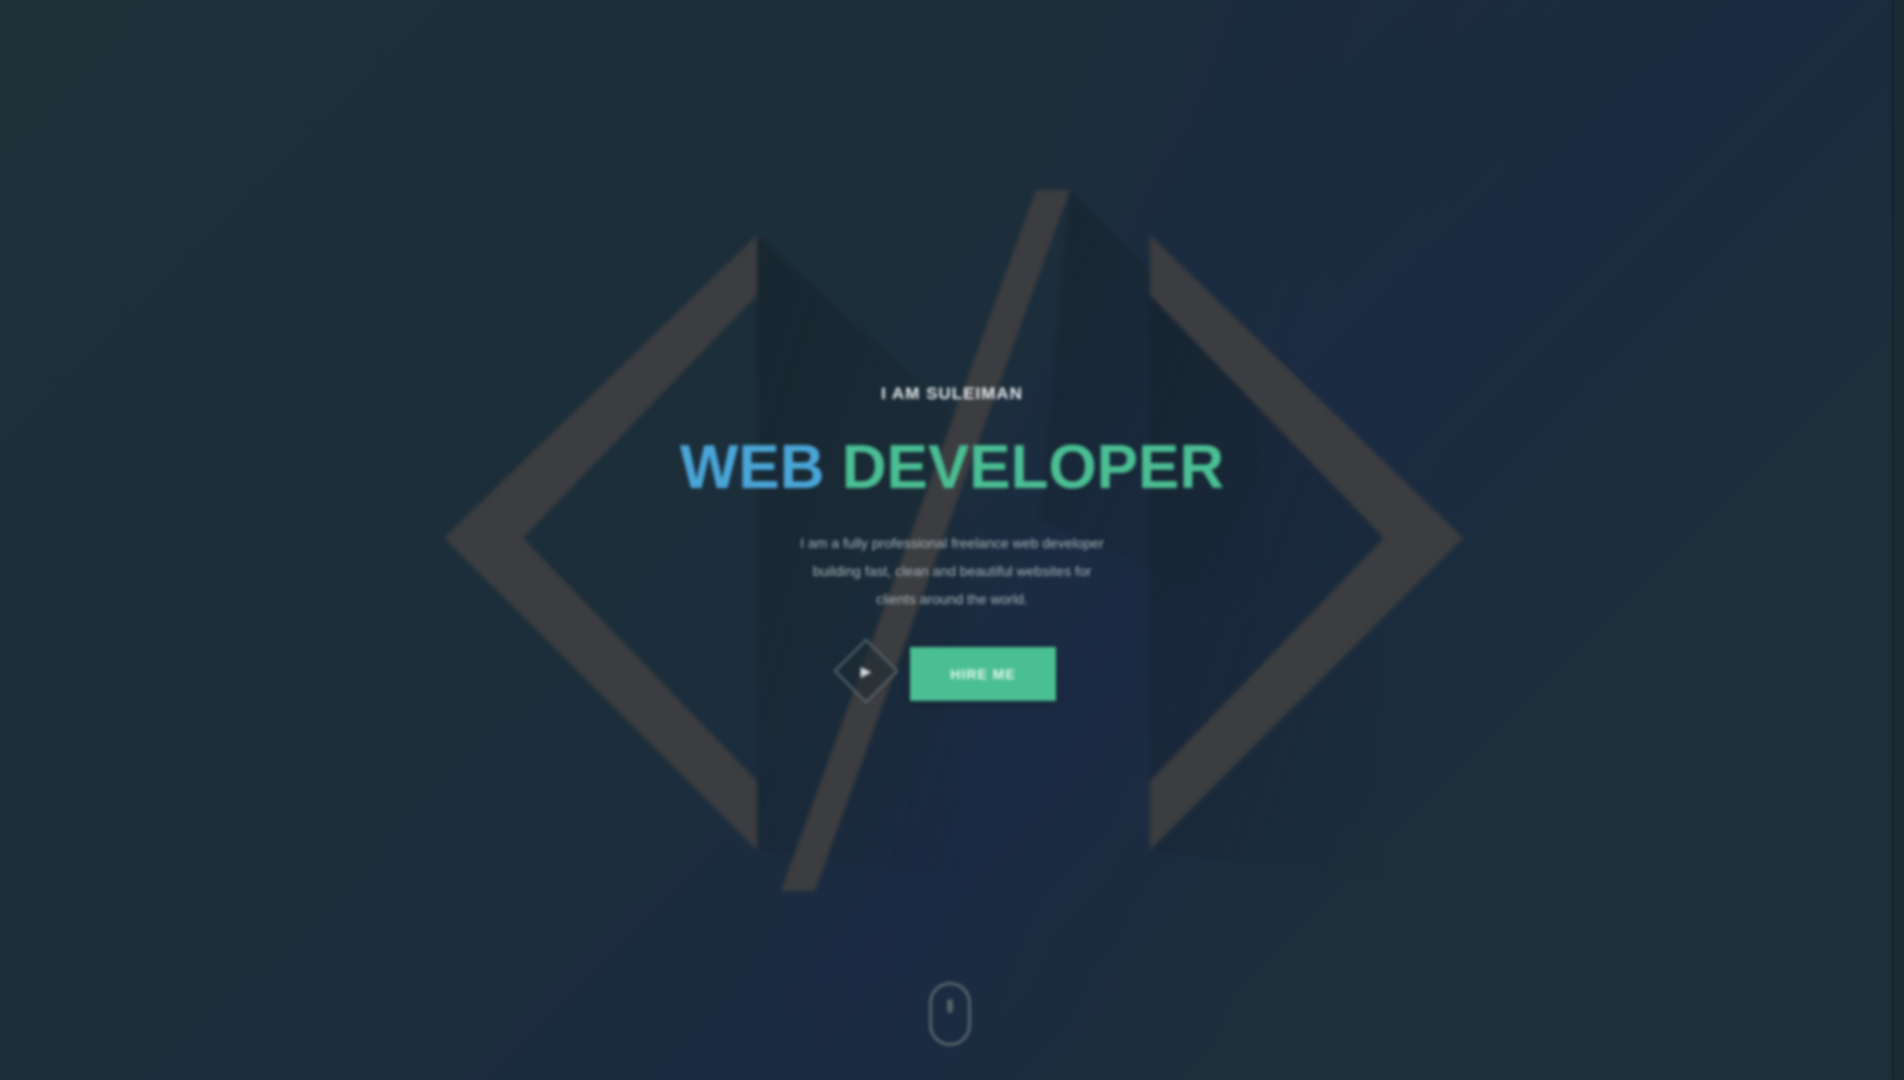  I want to click on play-video-button: ▶, so click(866, 671).